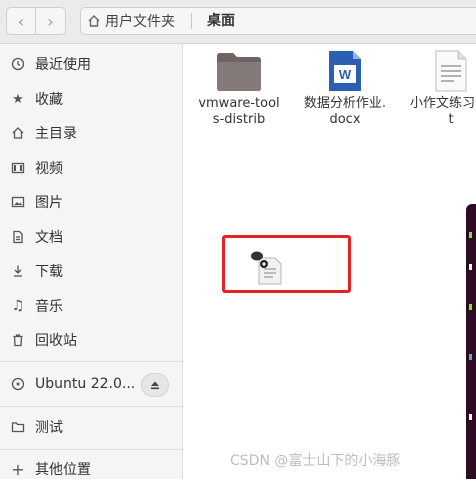 The width and height of the screenshot is (476, 485). I want to click on sidebar-item-label: 音乐, so click(49, 307).